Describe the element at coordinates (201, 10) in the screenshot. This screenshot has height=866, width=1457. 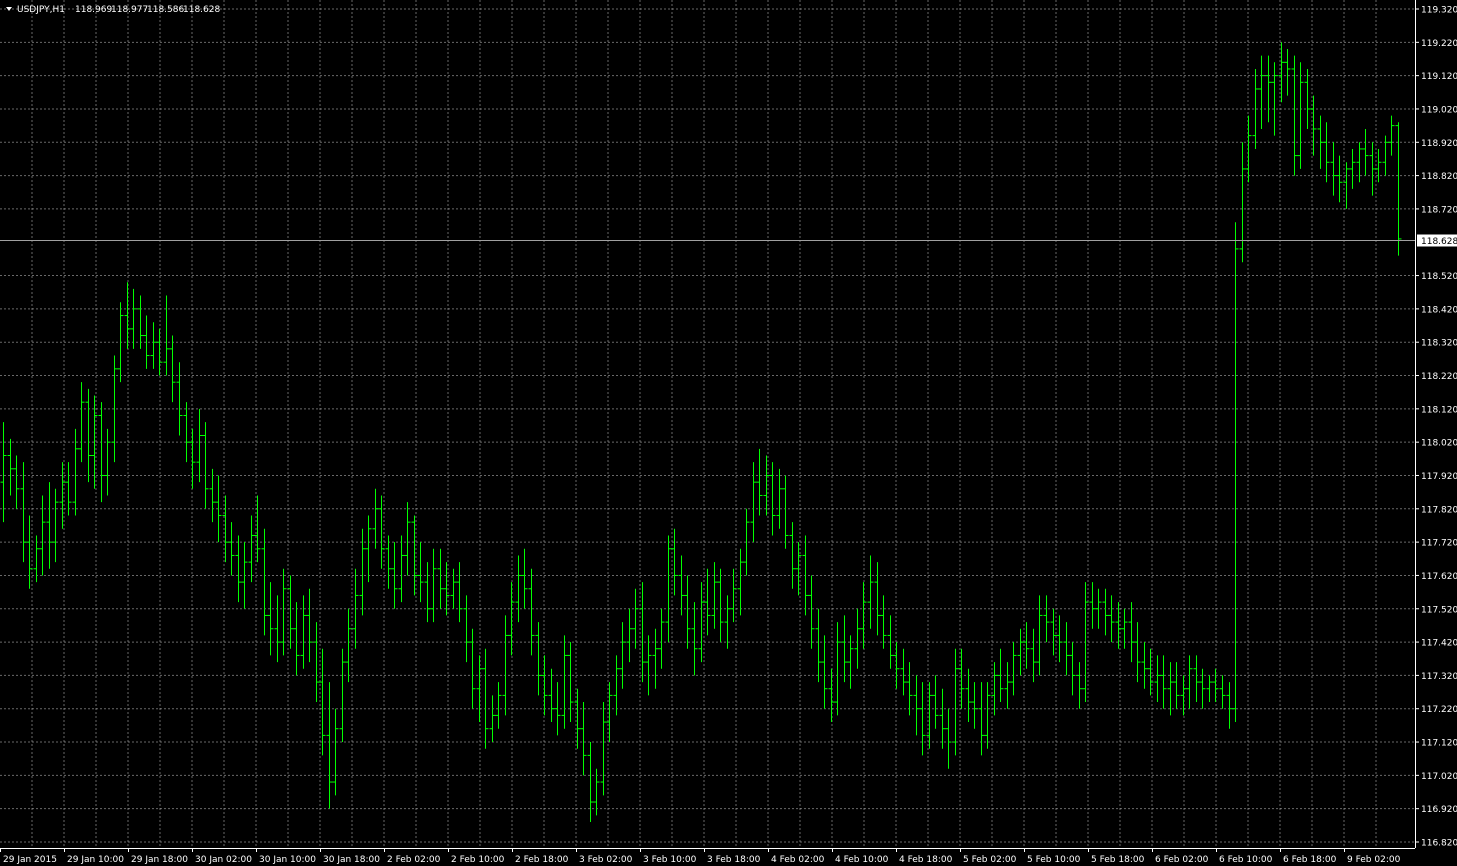
I see `quote-close: 118.628` at that location.